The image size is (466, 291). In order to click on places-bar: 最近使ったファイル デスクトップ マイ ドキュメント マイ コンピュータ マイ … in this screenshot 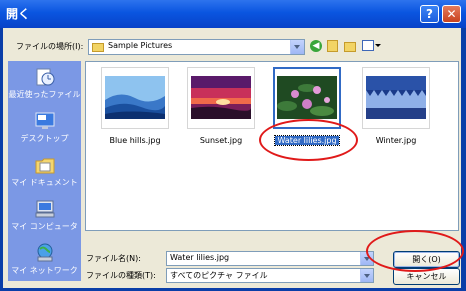, I will do `click(44, 171)`.